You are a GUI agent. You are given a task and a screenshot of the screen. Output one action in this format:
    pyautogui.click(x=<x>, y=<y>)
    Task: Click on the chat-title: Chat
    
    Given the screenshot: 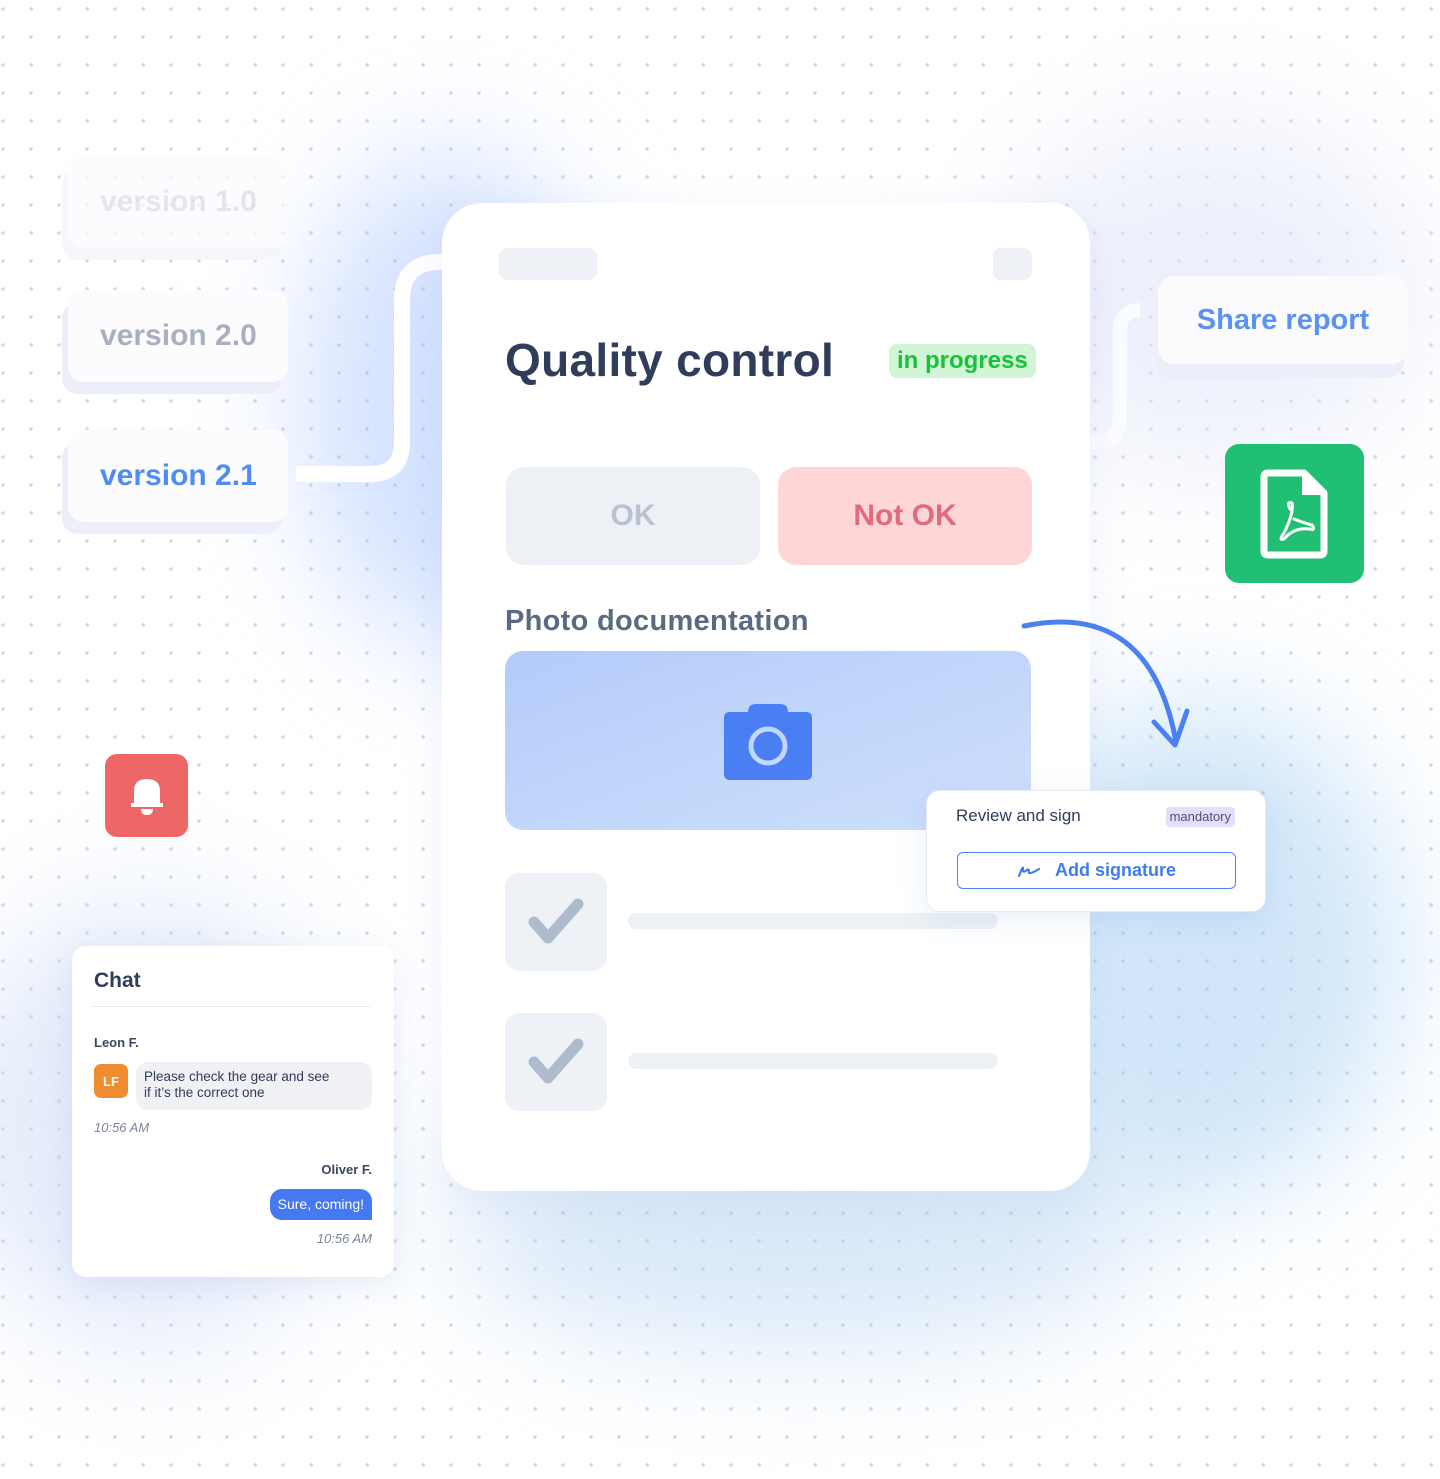 What is the action you would take?
    pyautogui.click(x=117, y=980)
    